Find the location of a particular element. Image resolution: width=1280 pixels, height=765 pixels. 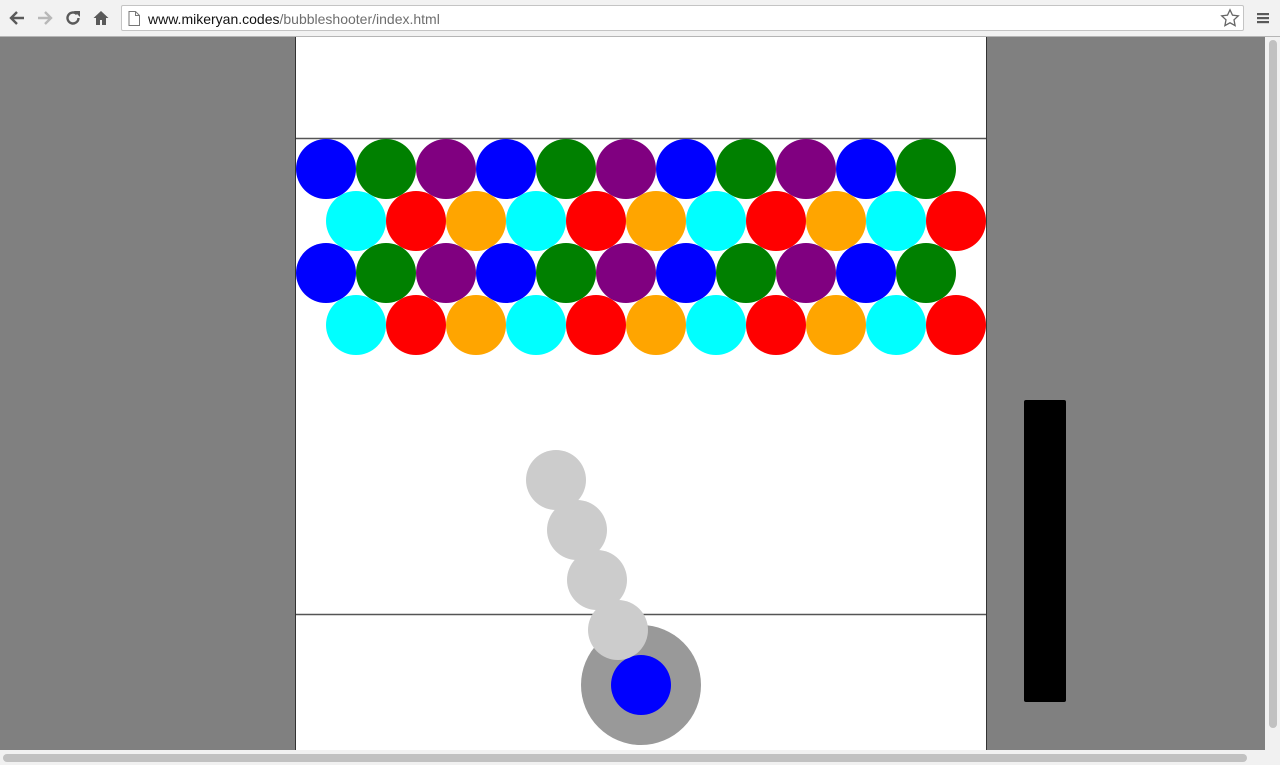

home-icon is located at coordinates (101, 18).